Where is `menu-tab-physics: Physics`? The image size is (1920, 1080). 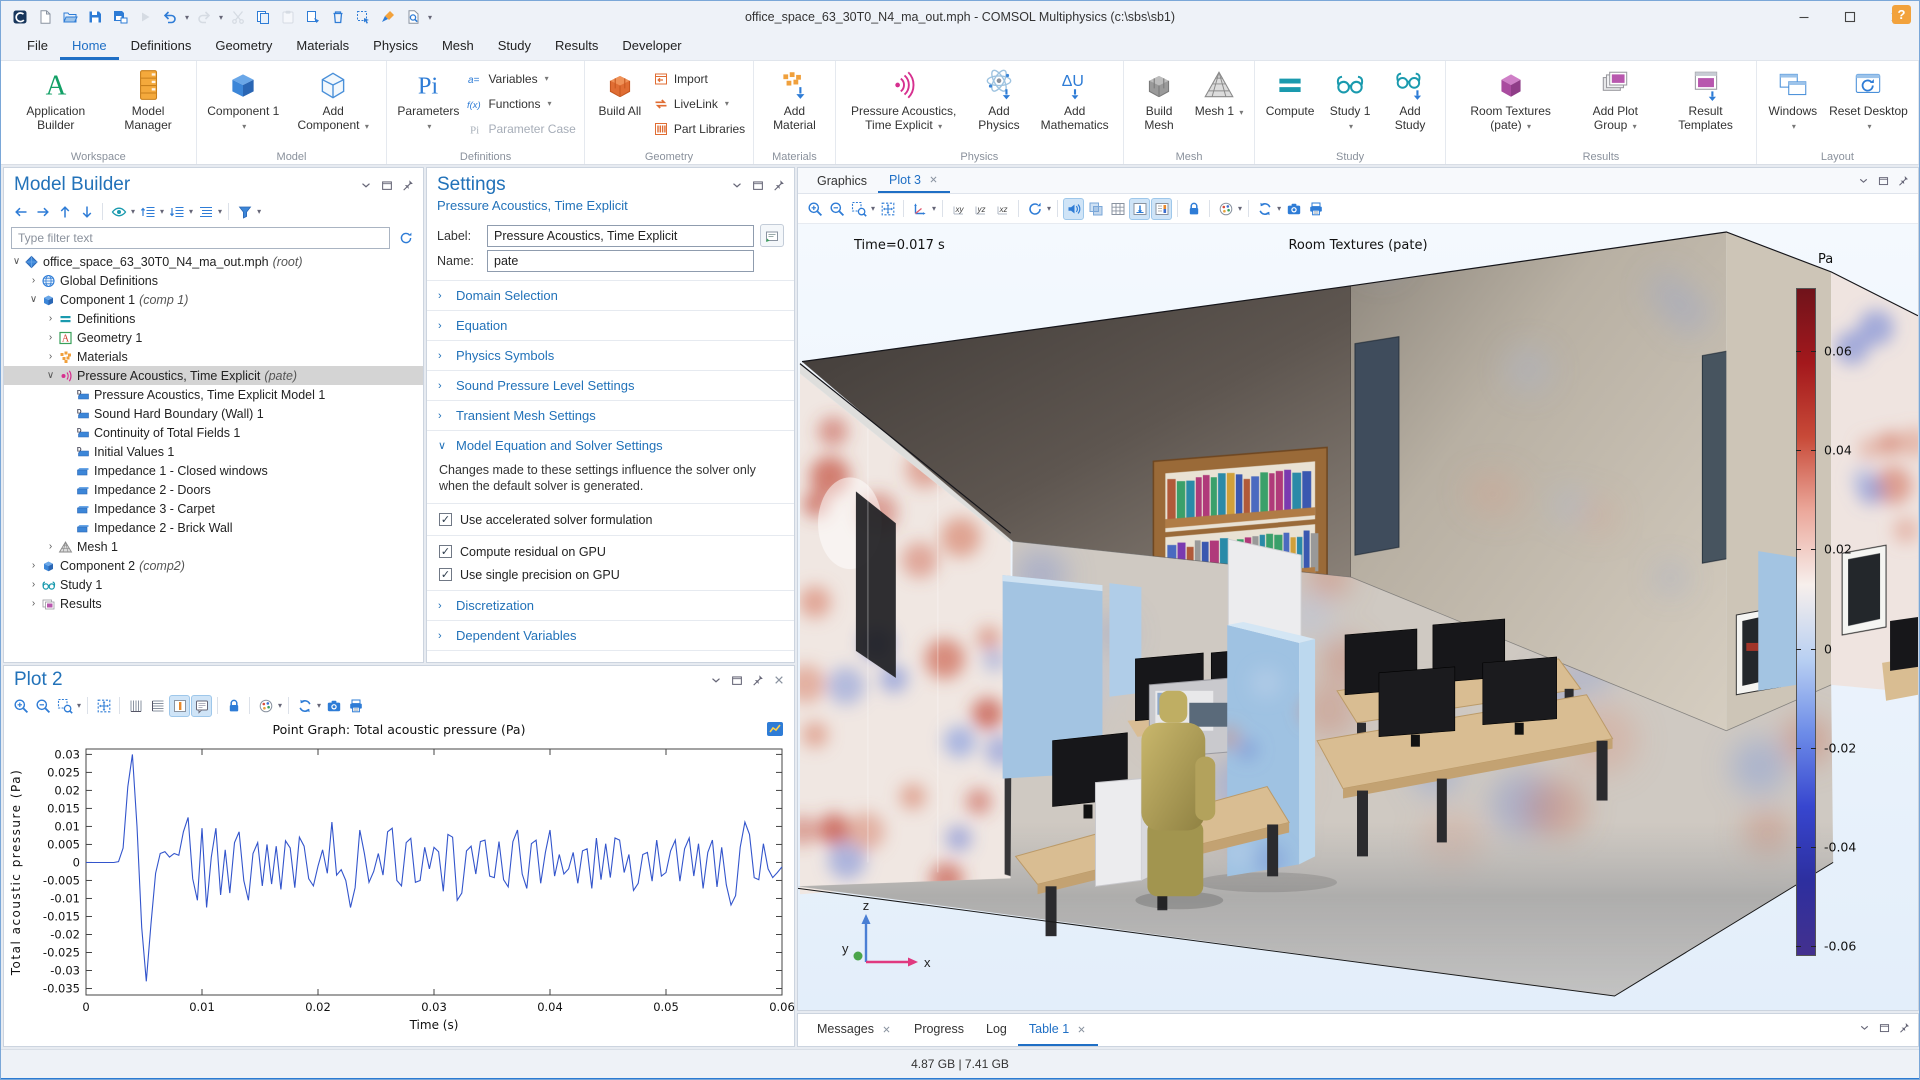
menu-tab-physics: Physics is located at coordinates (395, 46).